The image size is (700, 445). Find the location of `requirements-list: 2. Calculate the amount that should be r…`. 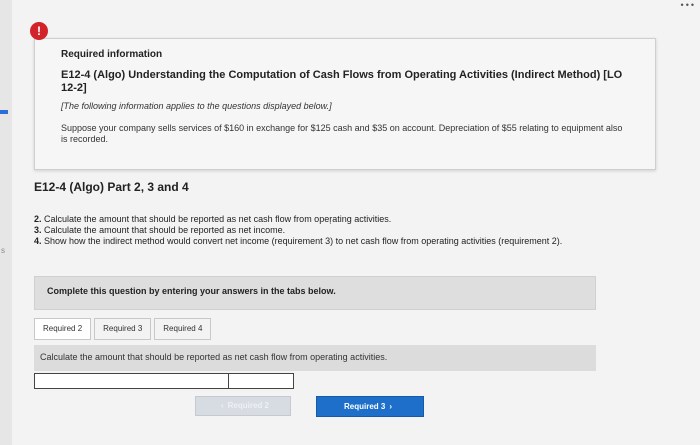

requirements-list: 2. Calculate the amount that should be r… is located at coordinates (298, 230).